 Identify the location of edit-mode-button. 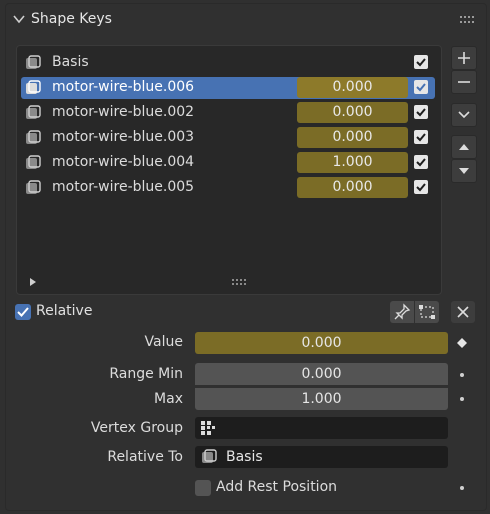
(427, 312).